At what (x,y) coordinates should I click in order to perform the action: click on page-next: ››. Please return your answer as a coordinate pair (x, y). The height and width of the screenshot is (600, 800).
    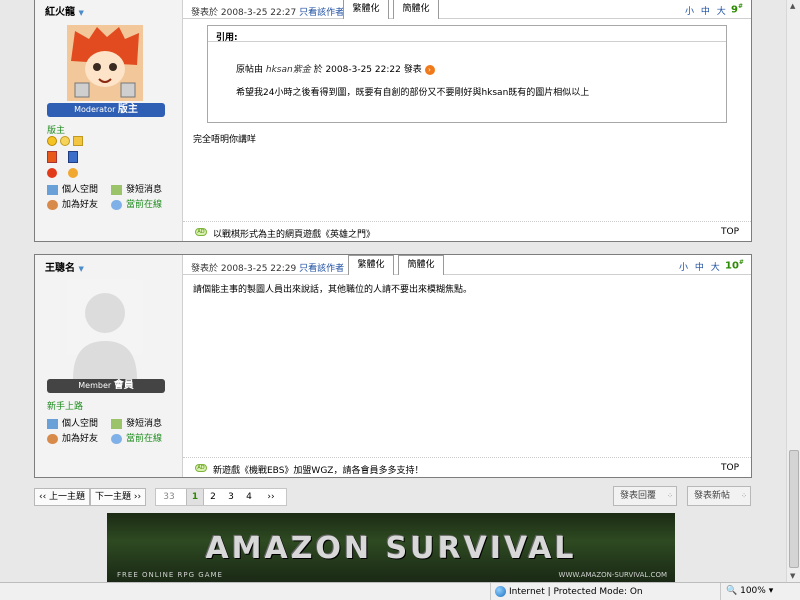
    Looking at the image, I should click on (271, 497).